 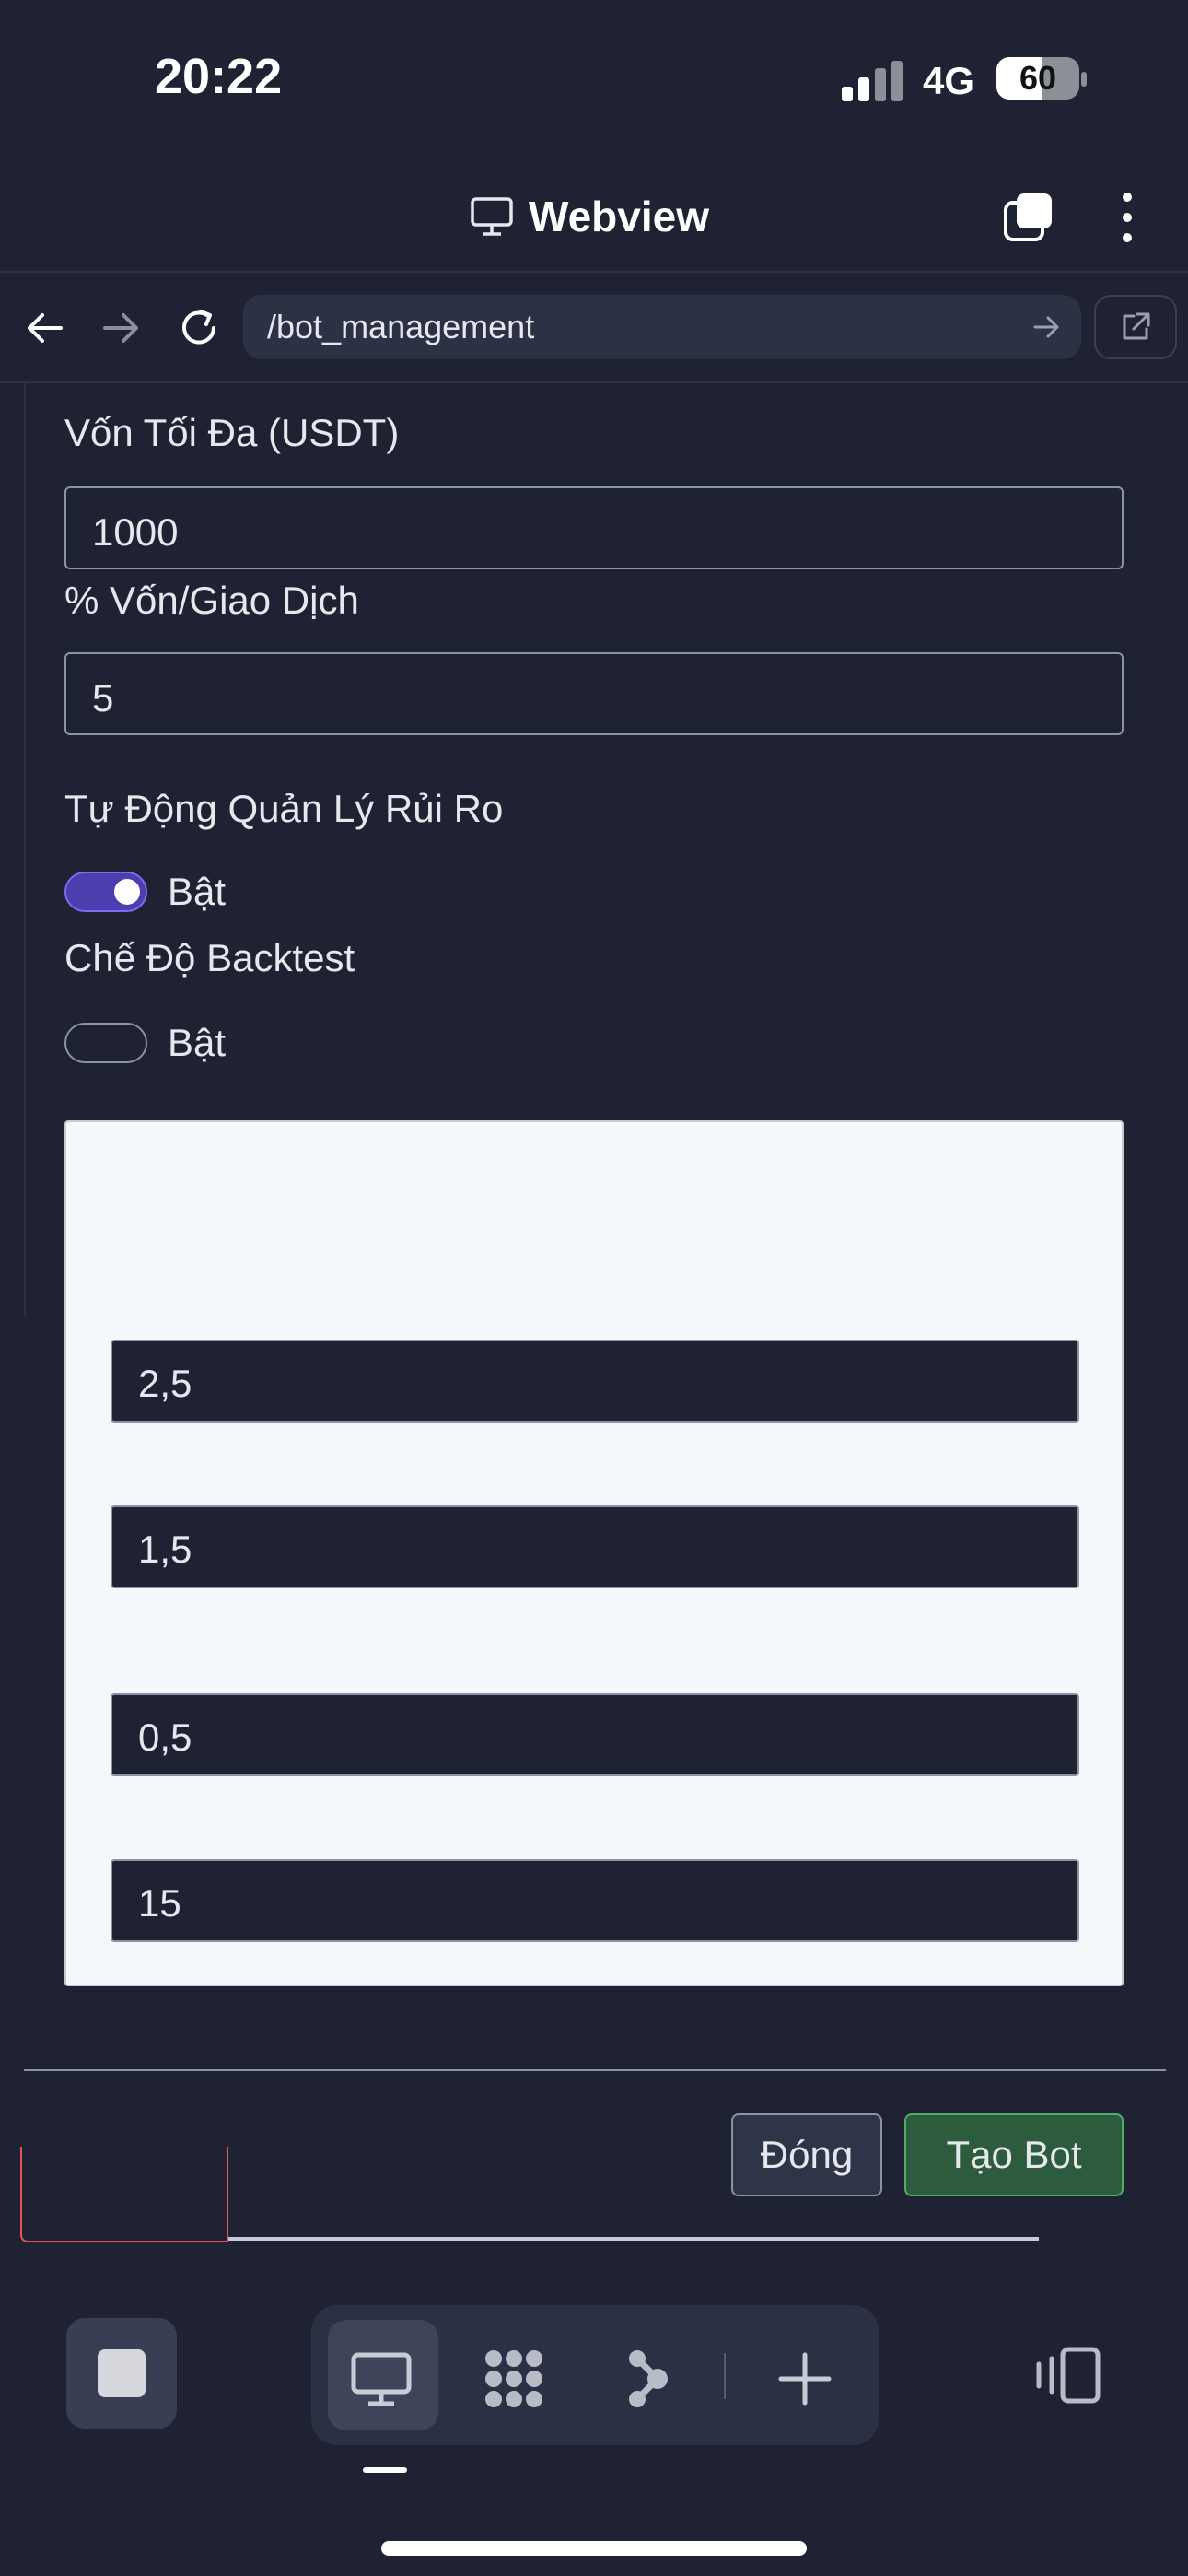 I want to click on backtest-label: Chế Độ Backtest, so click(x=209, y=957).